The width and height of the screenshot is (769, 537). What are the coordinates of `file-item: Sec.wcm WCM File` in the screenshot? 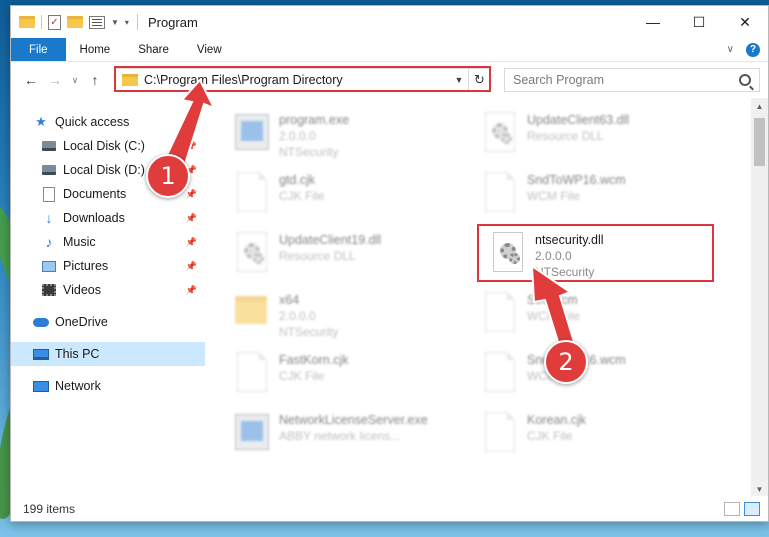 It's located at (596, 317).